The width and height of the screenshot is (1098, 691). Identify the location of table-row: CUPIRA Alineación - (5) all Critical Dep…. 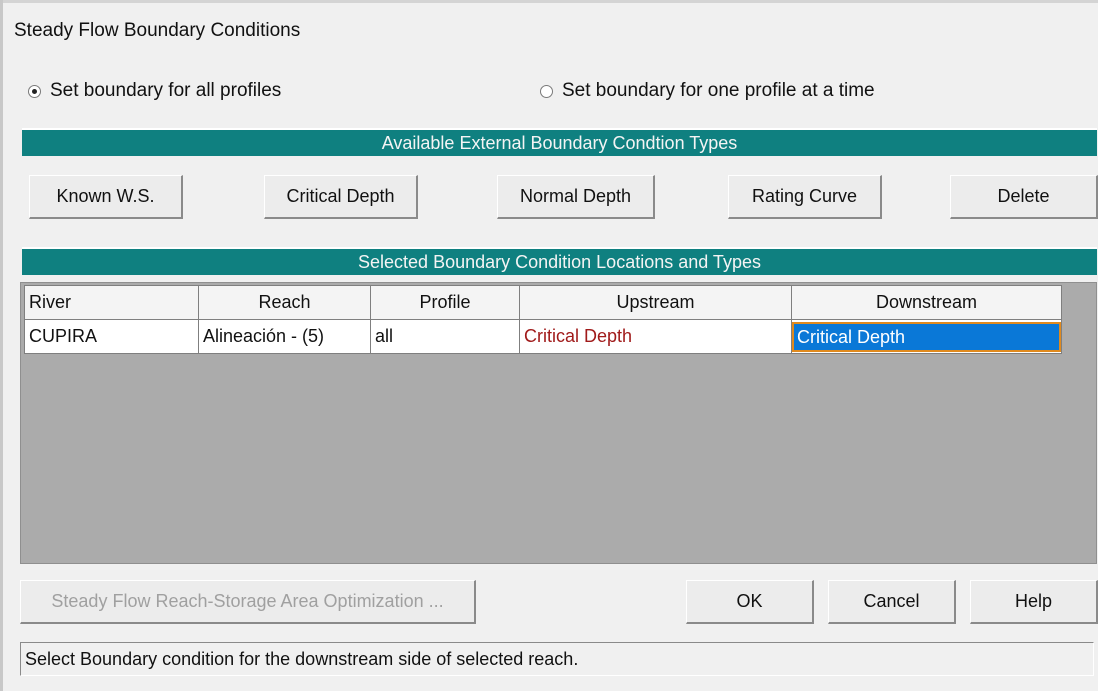
(543, 336).